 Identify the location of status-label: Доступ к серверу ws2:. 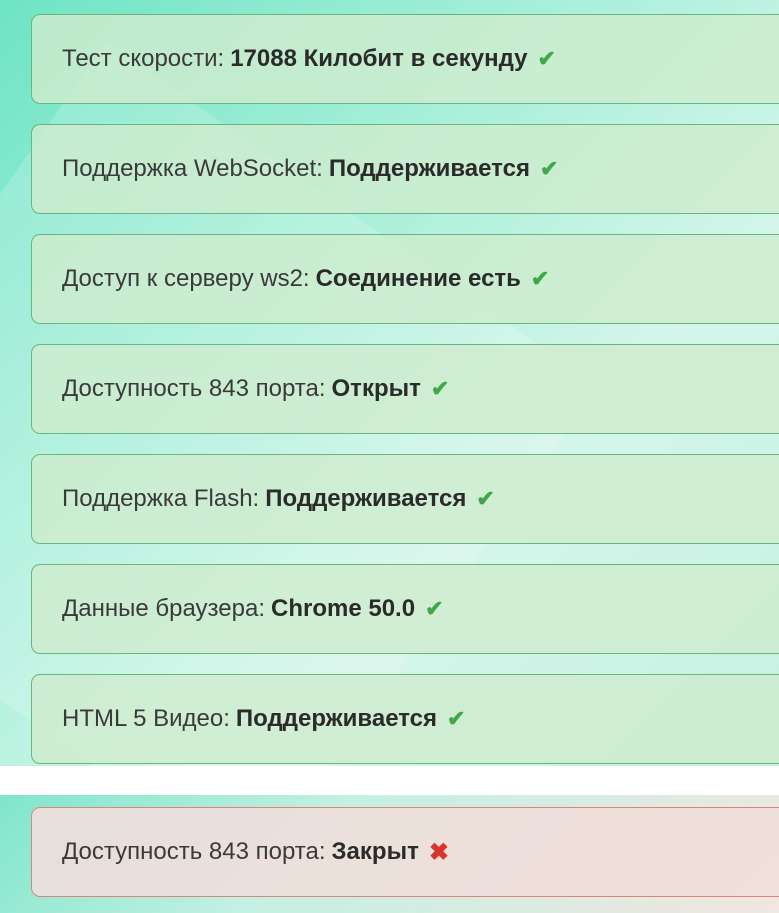
(186, 278).